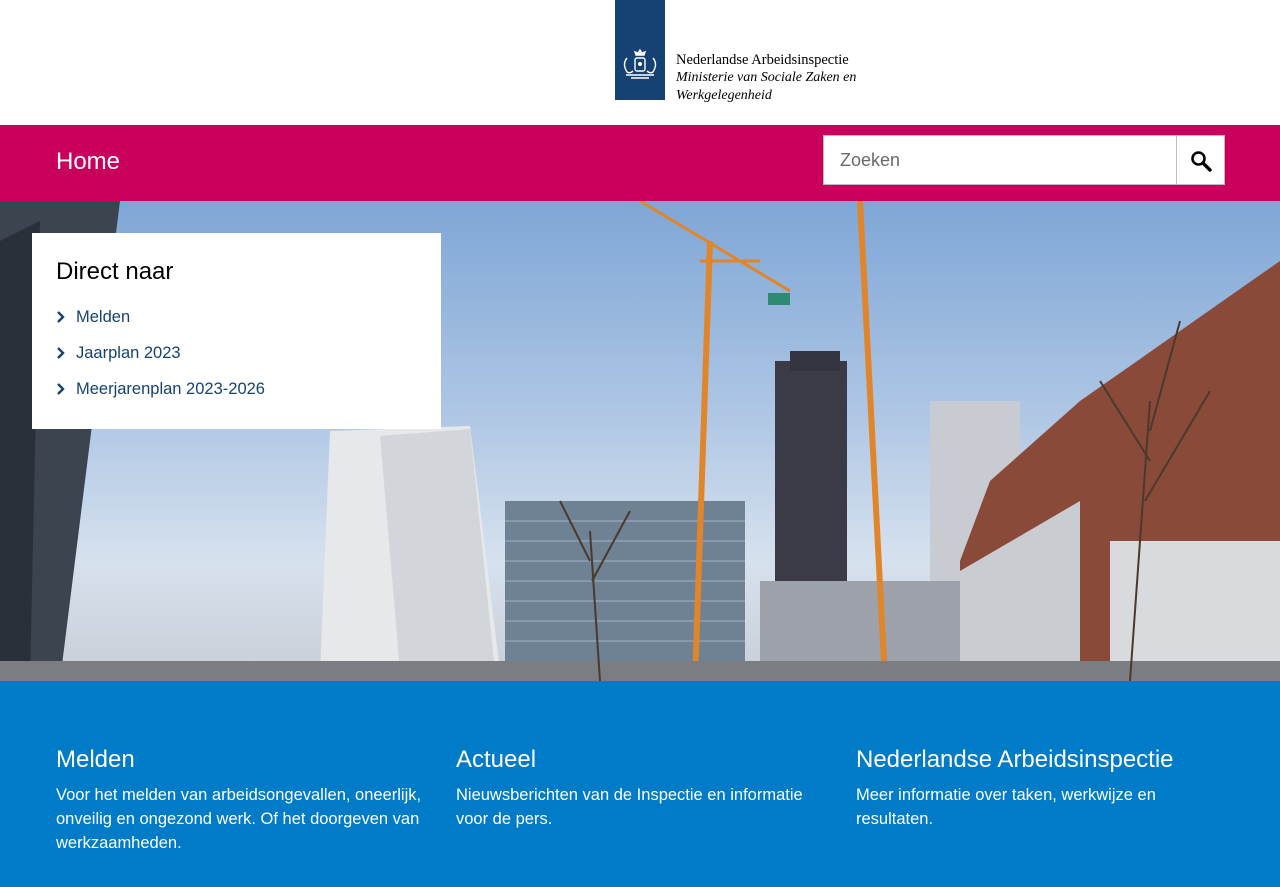  What do you see at coordinates (115, 271) in the screenshot?
I see `direct-naar-title: Direct naar` at bounding box center [115, 271].